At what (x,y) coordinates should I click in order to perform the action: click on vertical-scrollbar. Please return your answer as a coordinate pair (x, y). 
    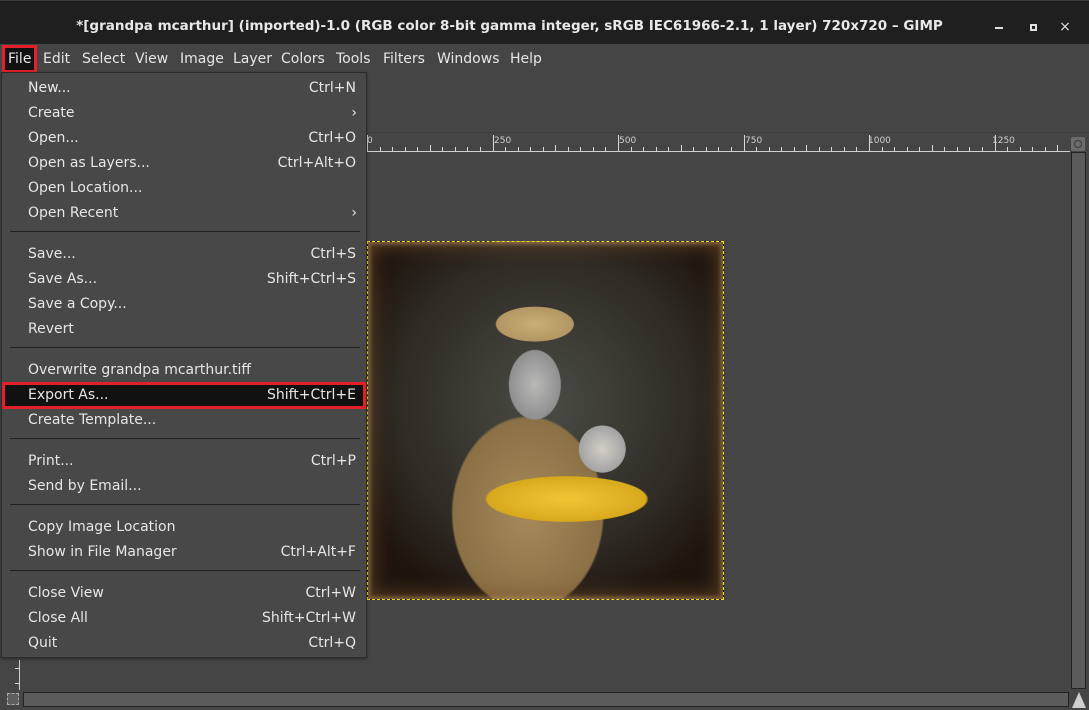
    Looking at the image, I should click on (1078, 420).